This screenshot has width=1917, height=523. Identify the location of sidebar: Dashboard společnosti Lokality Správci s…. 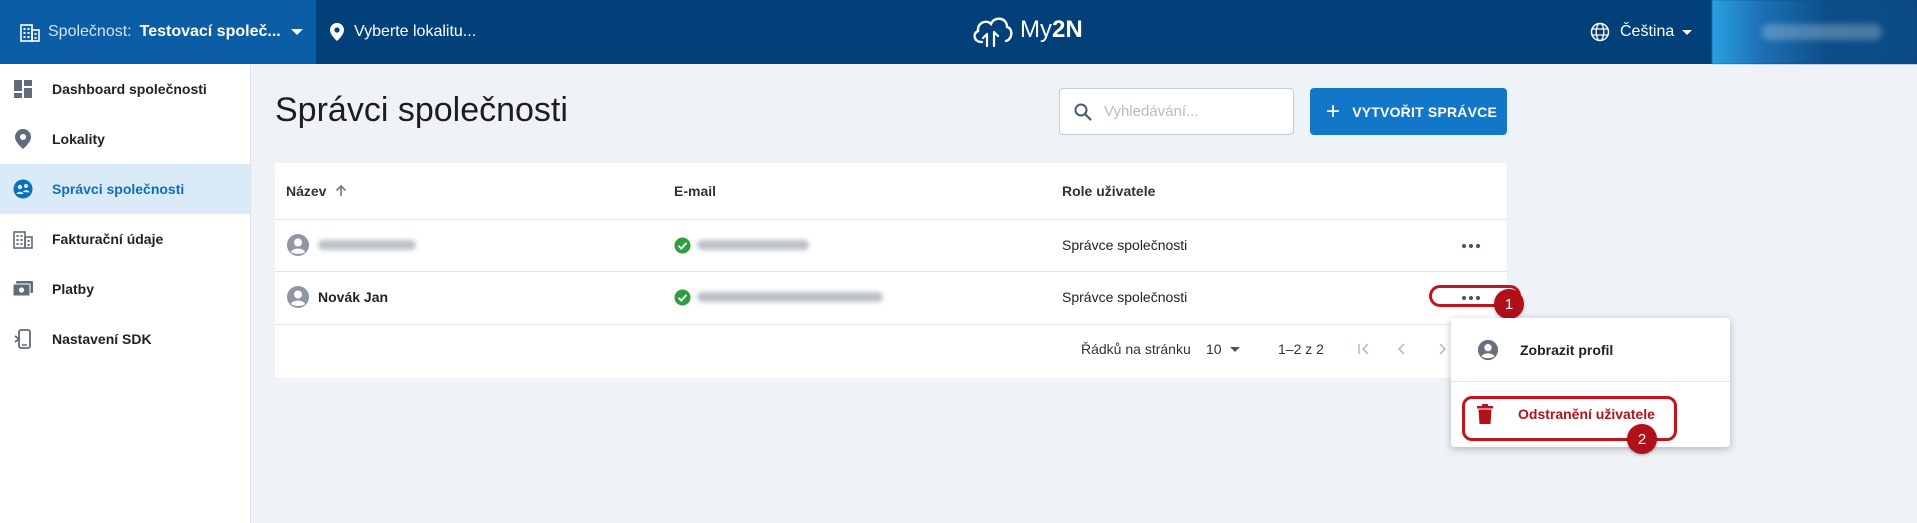
(125, 293).